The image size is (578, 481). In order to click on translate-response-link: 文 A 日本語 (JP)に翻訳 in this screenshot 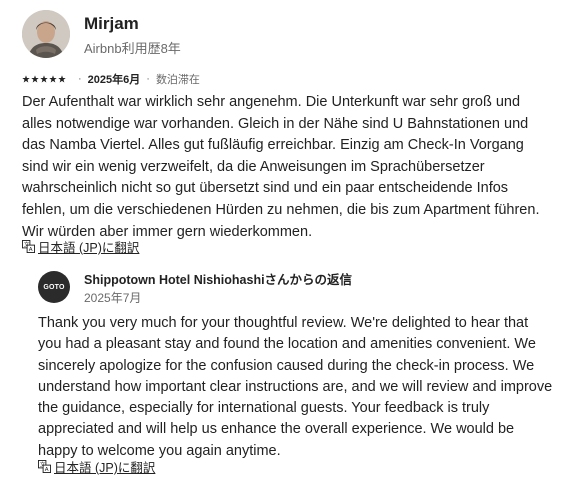, I will do `click(96, 466)`.